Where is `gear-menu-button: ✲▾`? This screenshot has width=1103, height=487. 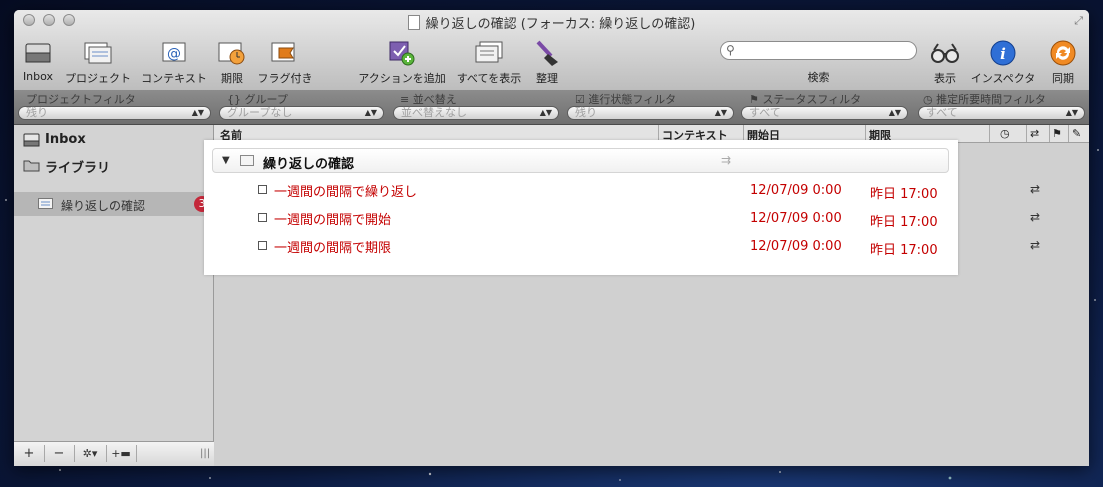
gear-menu-button: ✲▾ is located at coordinates (90, 453).